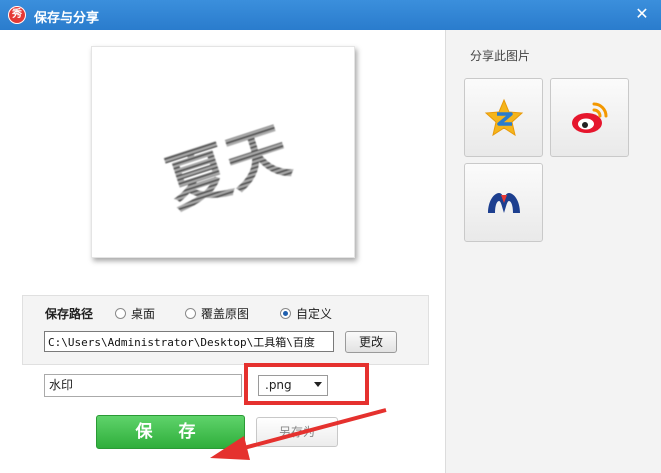  Describe the element at coordinates (225, 314) in the screenshot. I see `radio-overwrite-label: 覆盖原图` at that location.